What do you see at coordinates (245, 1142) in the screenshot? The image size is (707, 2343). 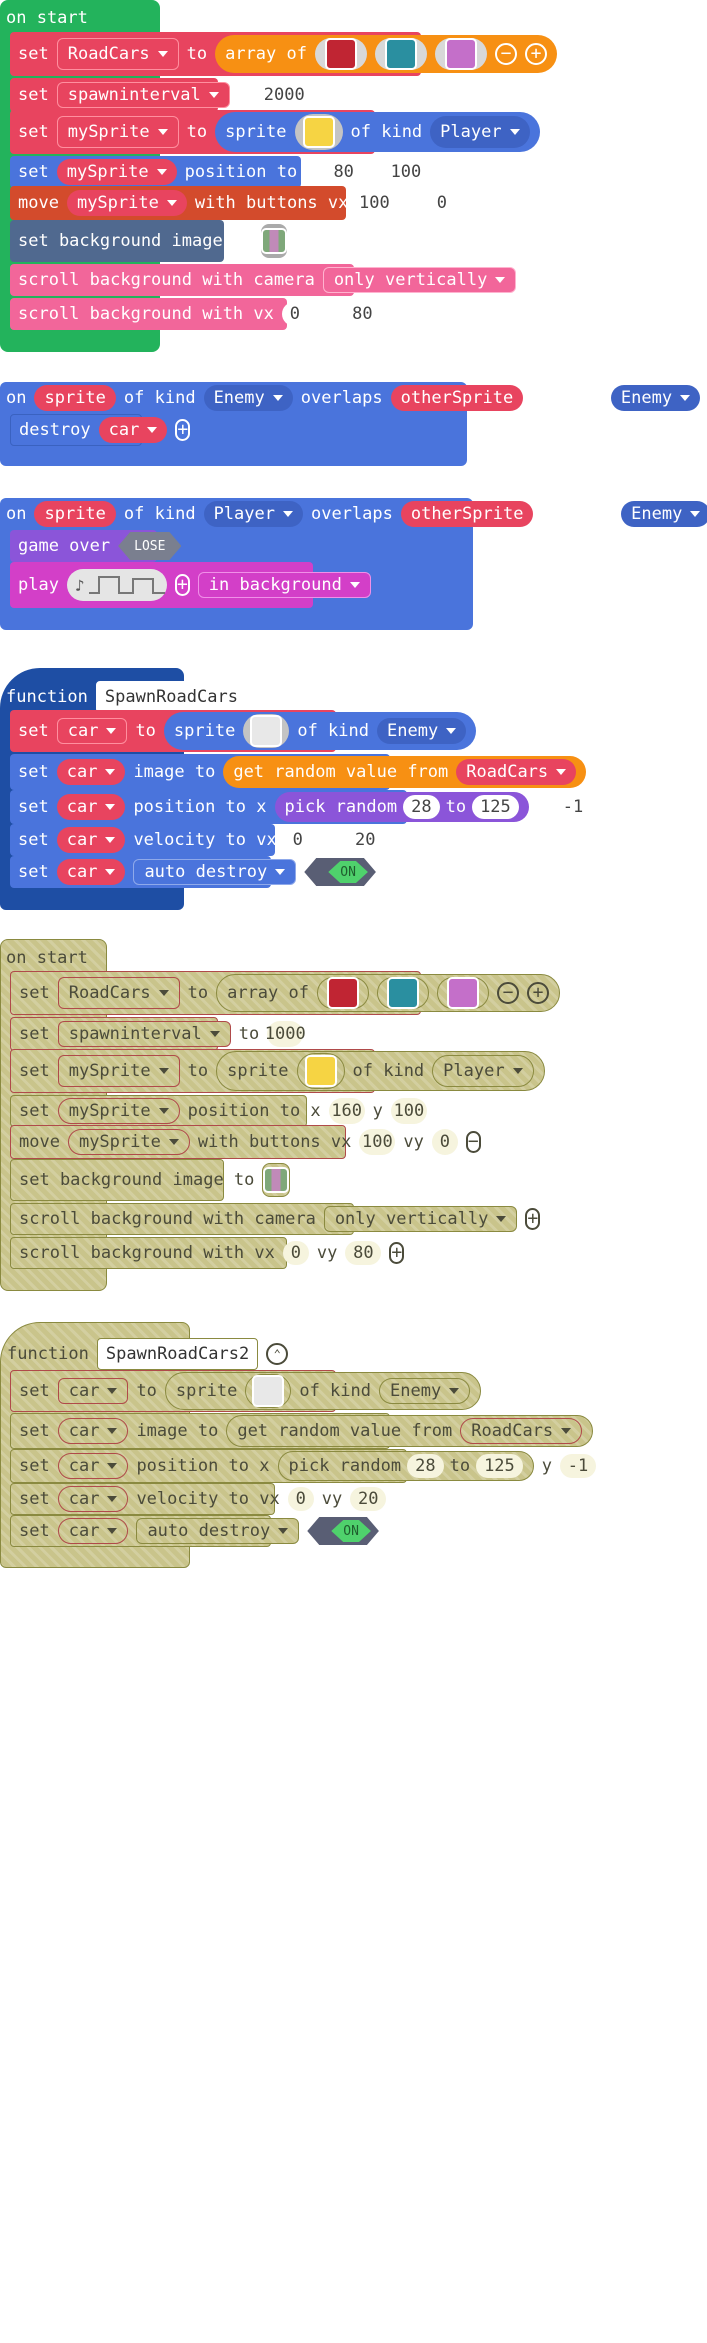 I see `move-sprite-block: move mySprite with buttons vx 100 vy 0 −` at bounding box center [245, 1142].